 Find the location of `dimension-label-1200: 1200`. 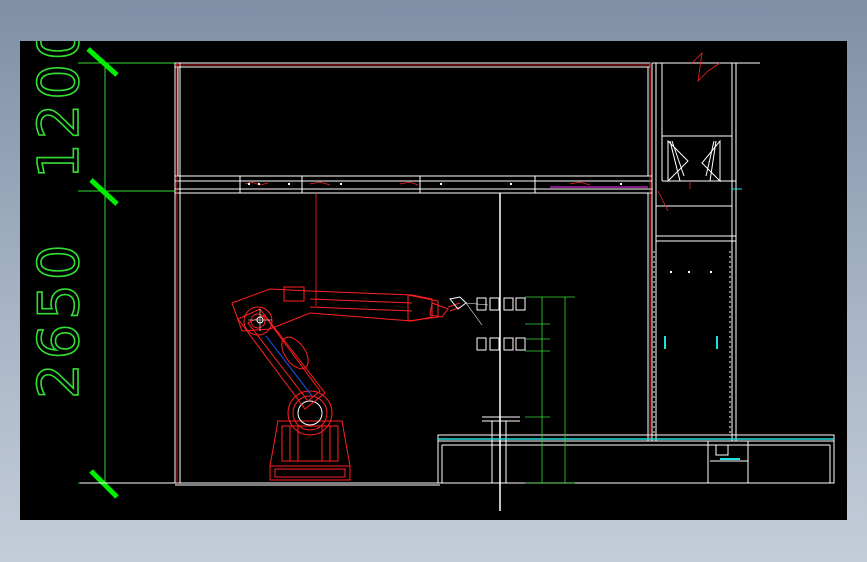

dimension-label-1200: 1200 is located at coordinates (59, 110).